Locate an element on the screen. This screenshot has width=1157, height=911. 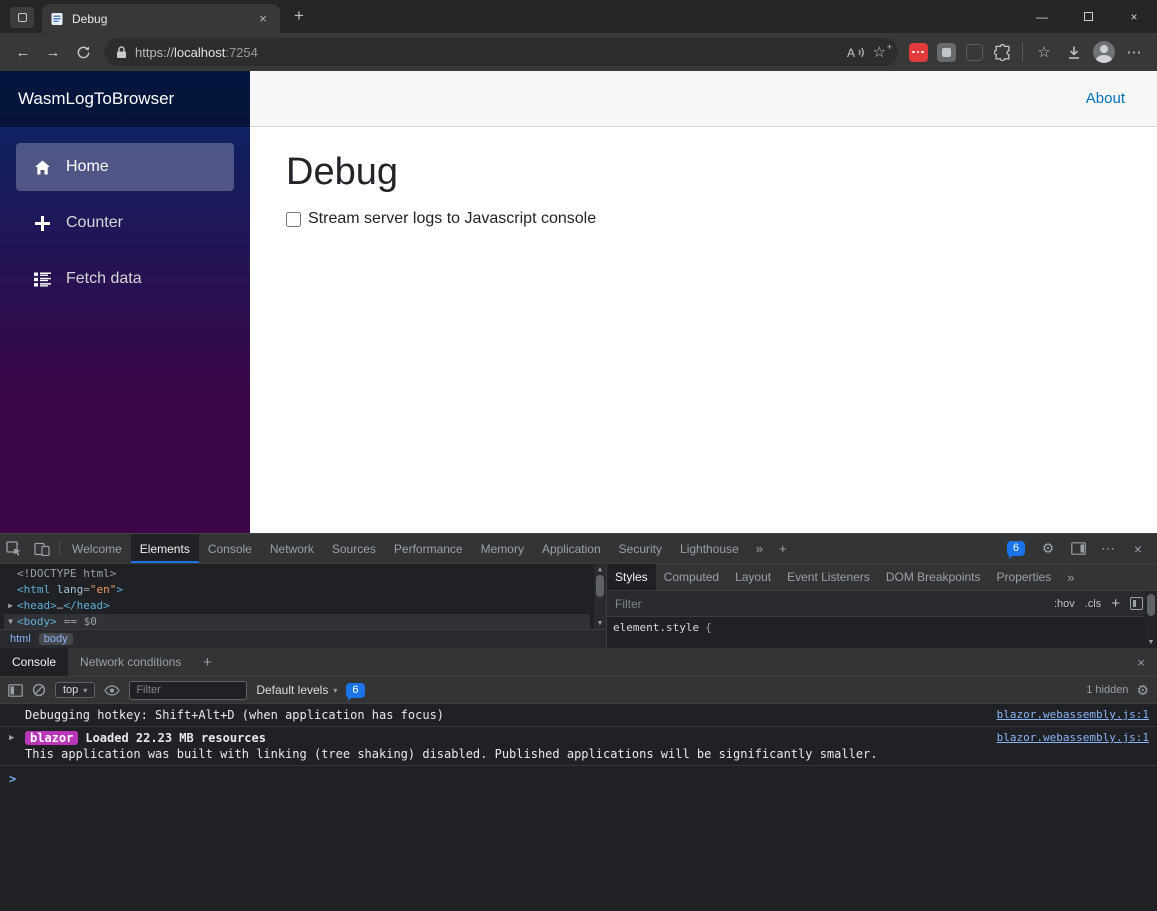
browser-tab-debug: Debug × is located at coordinates (161, 18).